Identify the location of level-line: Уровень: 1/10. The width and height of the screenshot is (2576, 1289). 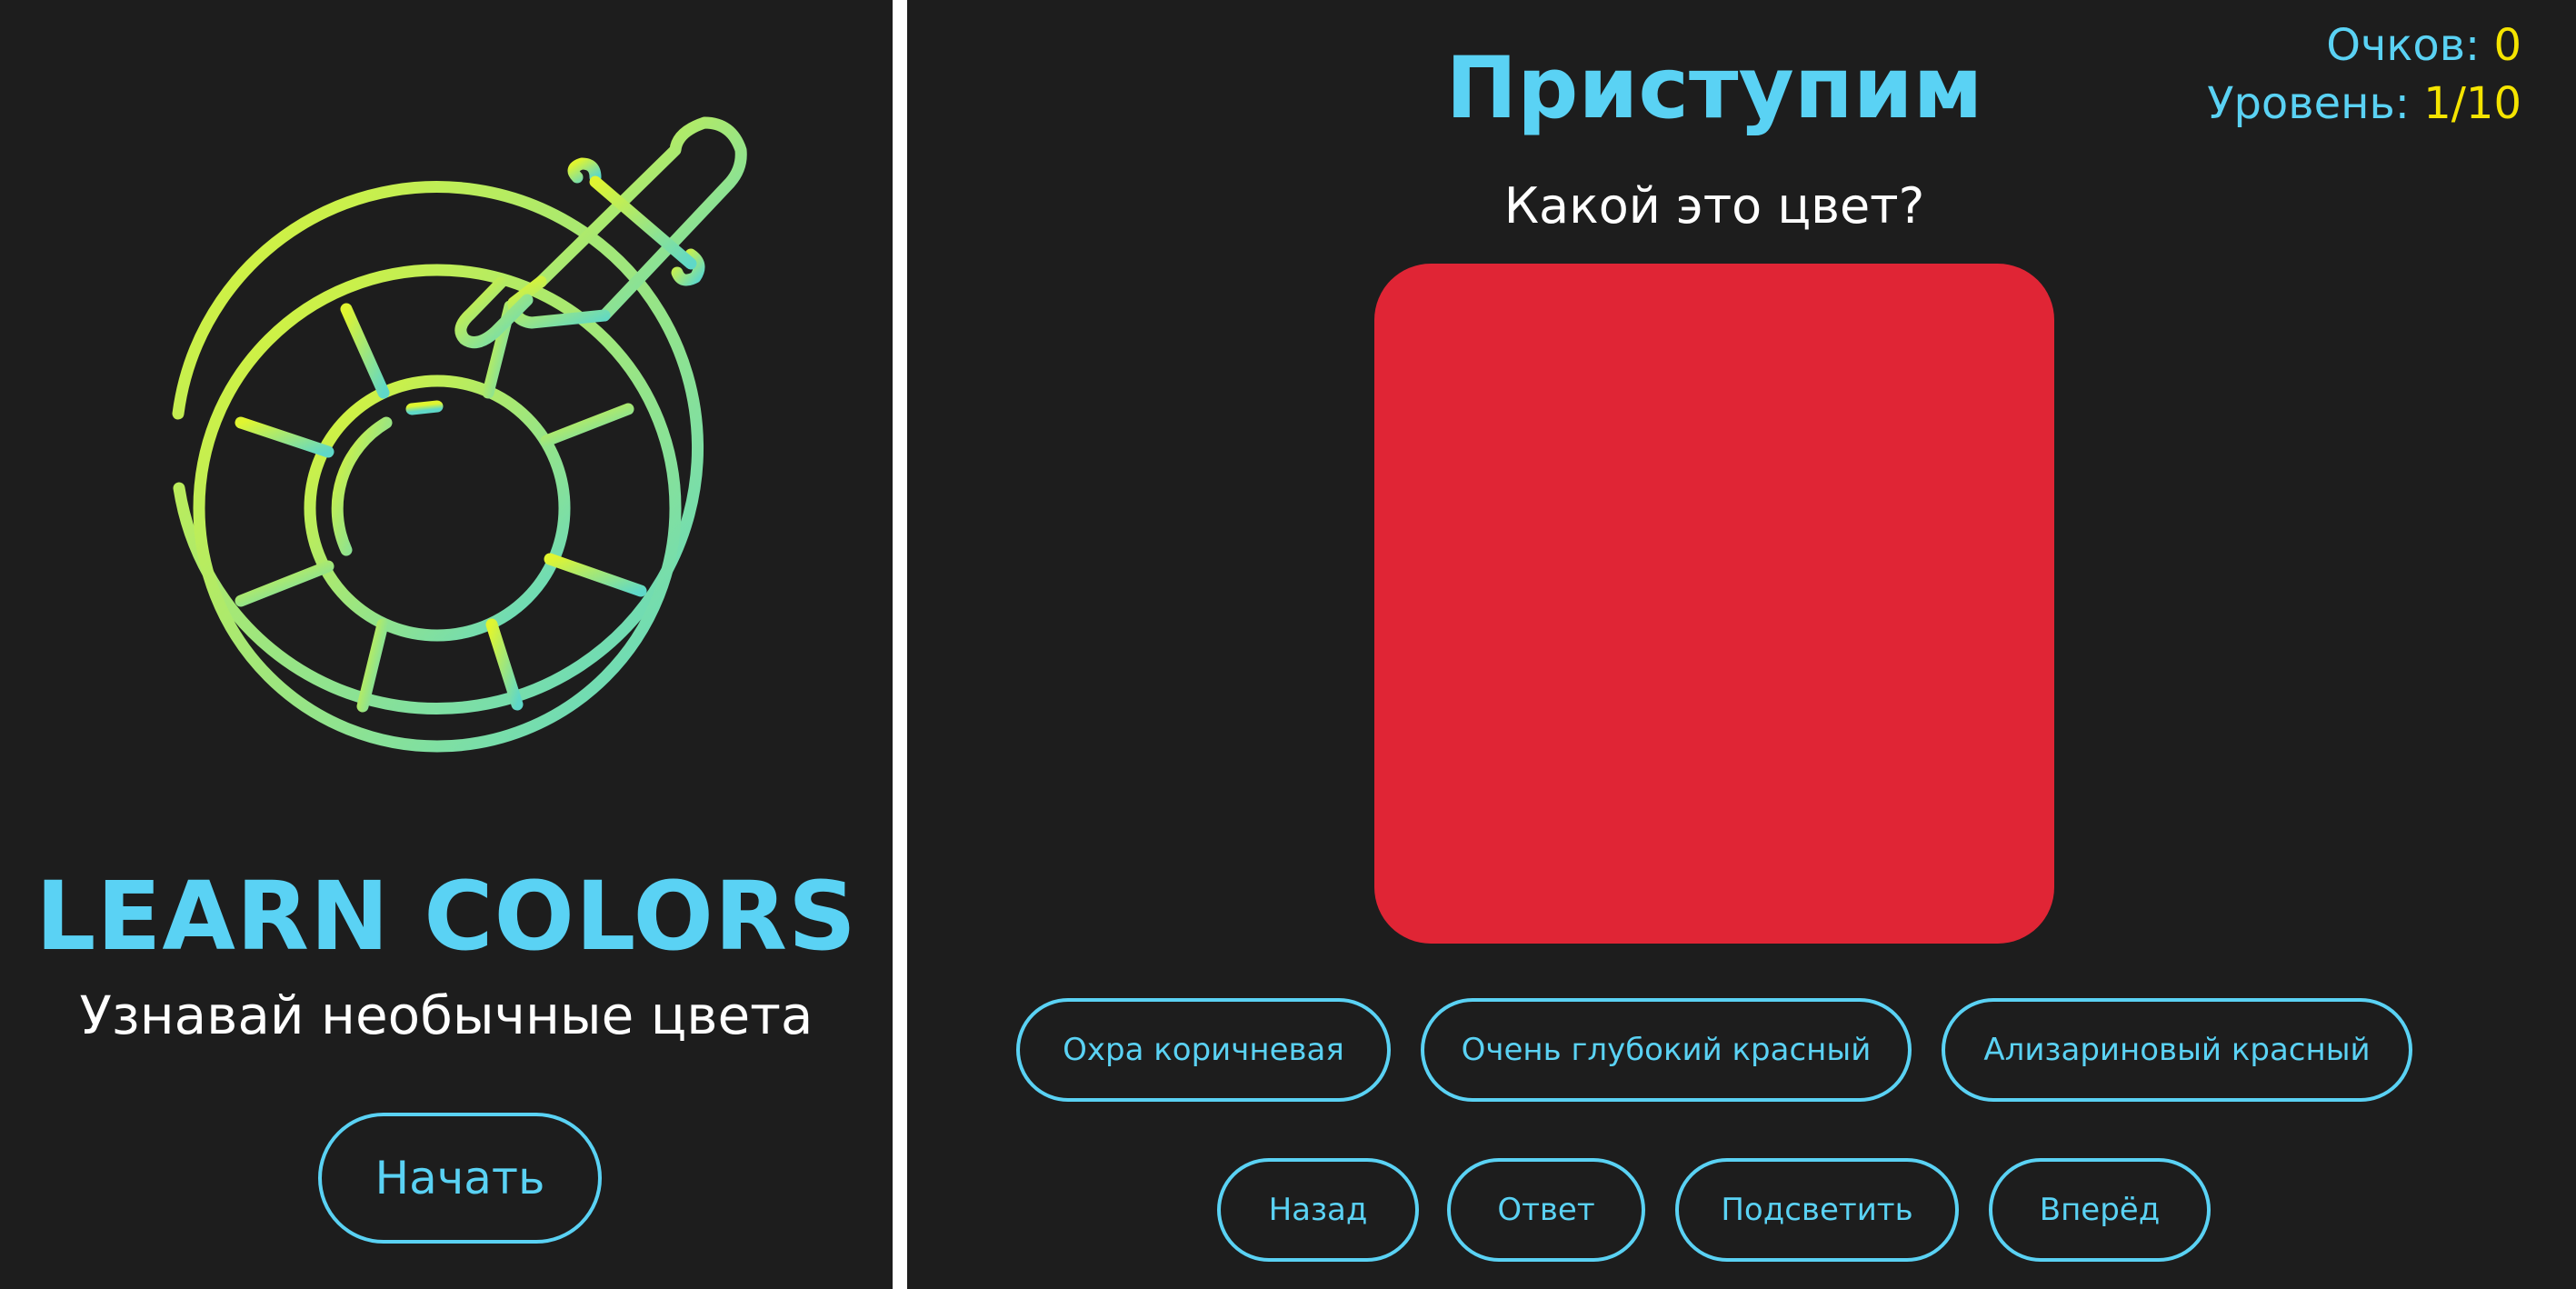
(2364, 104).